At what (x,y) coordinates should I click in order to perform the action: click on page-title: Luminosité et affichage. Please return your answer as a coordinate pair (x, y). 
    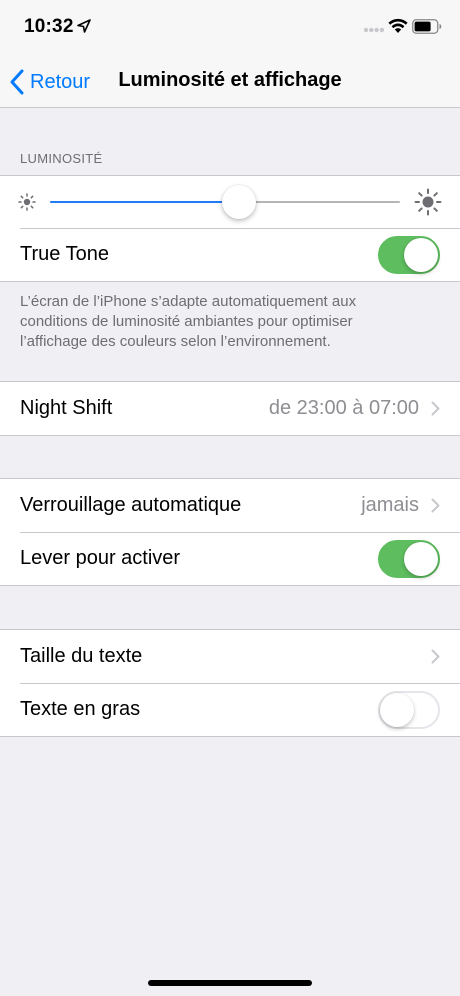
    Looking at the image, I should click on (230, 80).